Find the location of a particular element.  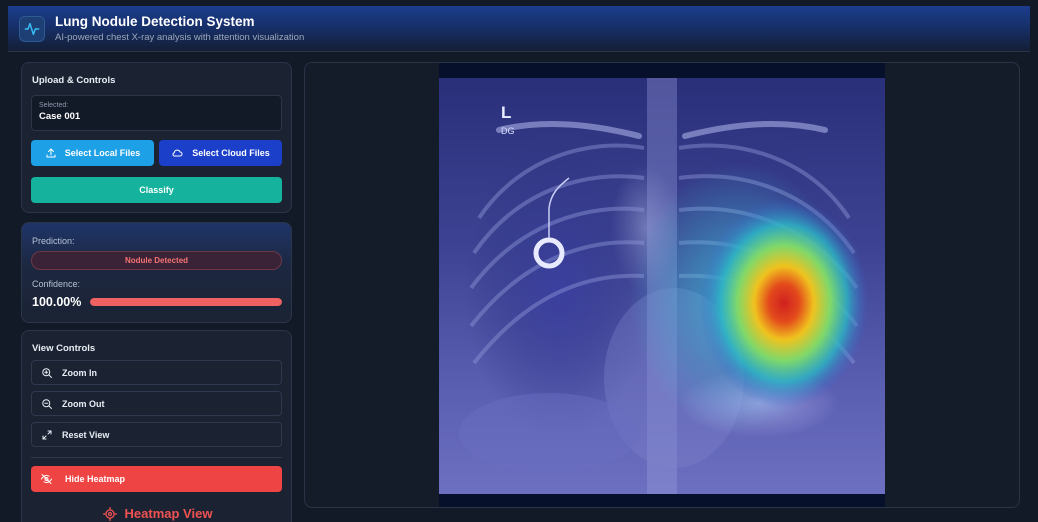

confidence-label: Confidence: is located at coordinates (56, 284).